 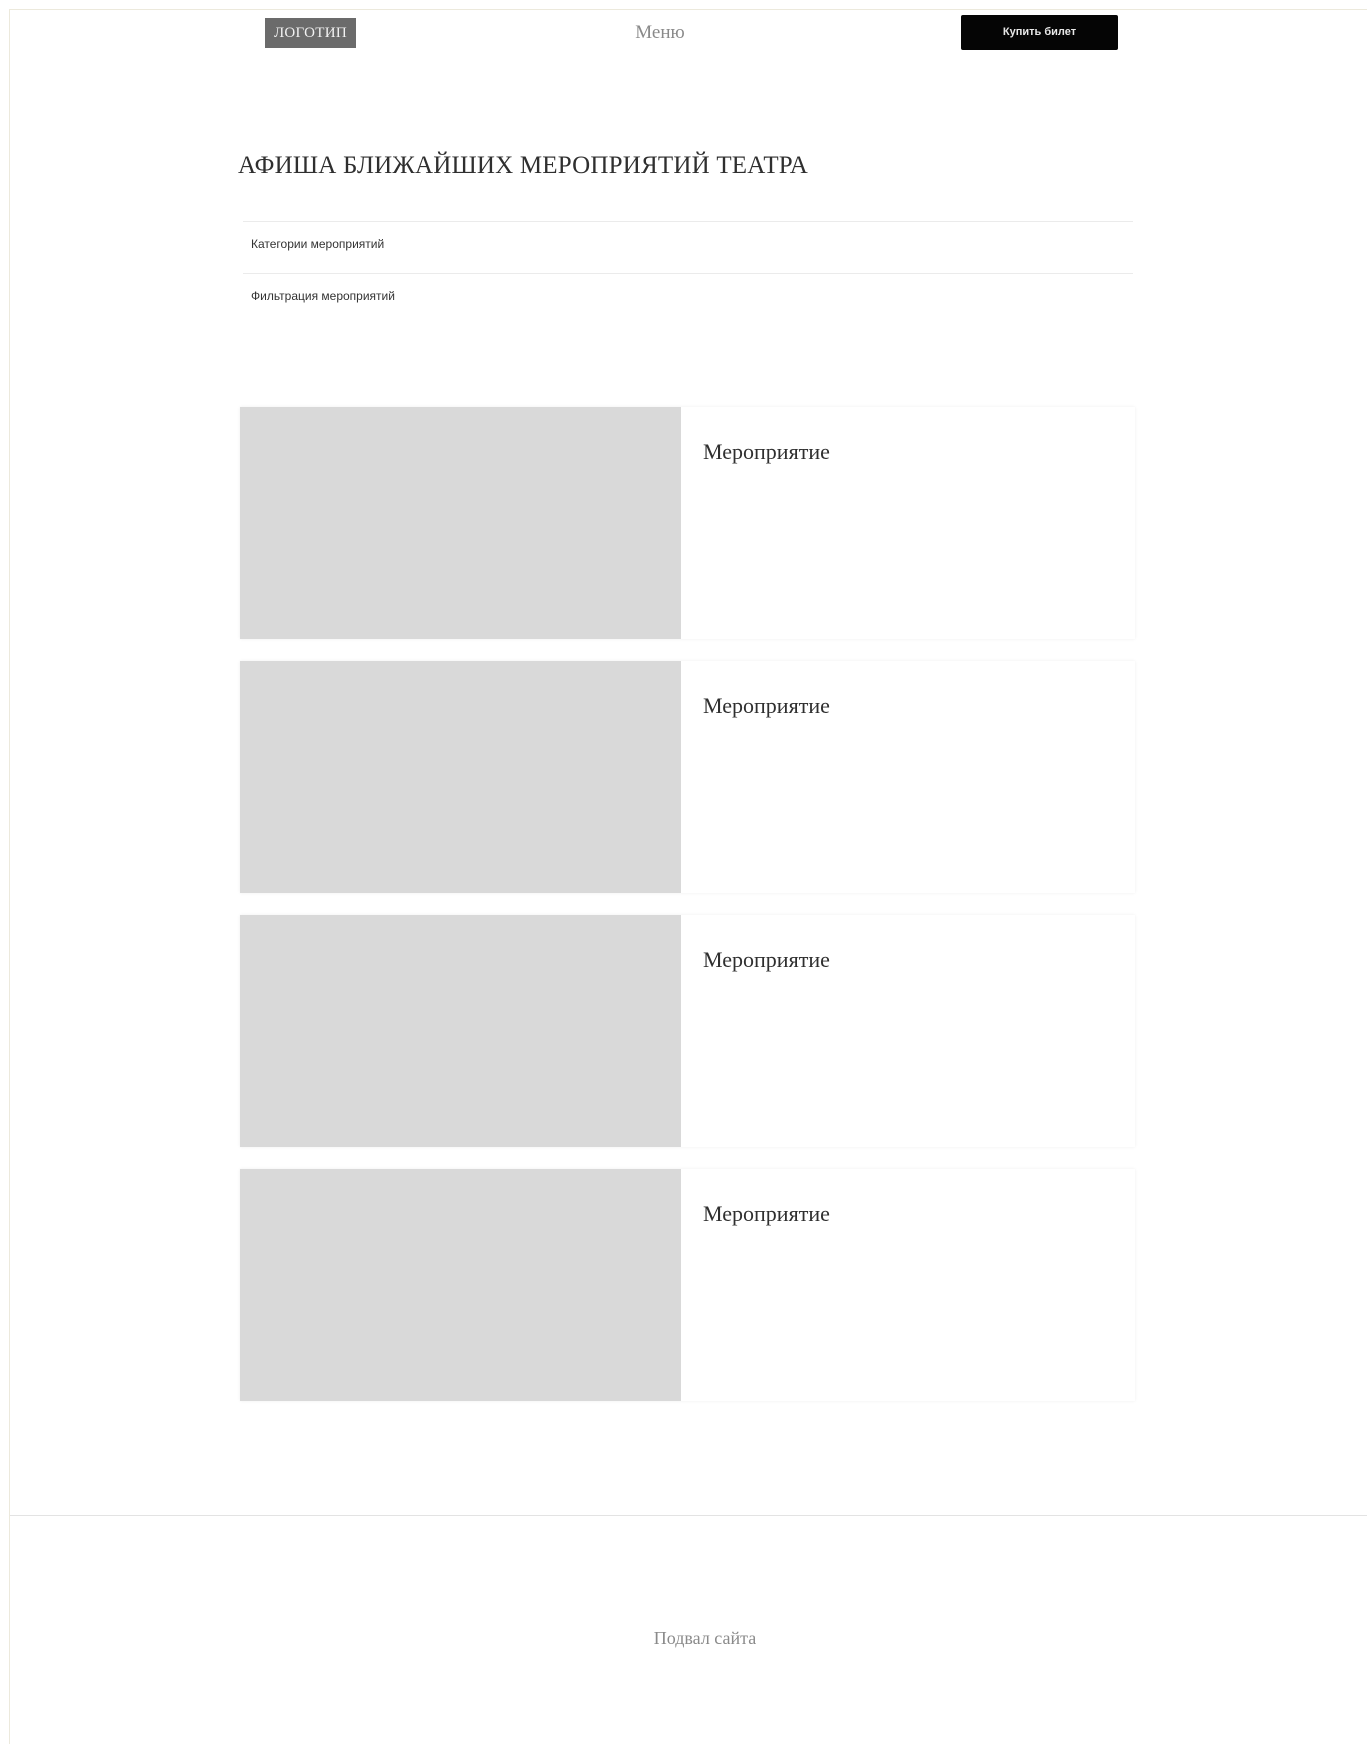 I want to click on event-categories-filter: Категории мероприятий, so click(x=688, y=247).